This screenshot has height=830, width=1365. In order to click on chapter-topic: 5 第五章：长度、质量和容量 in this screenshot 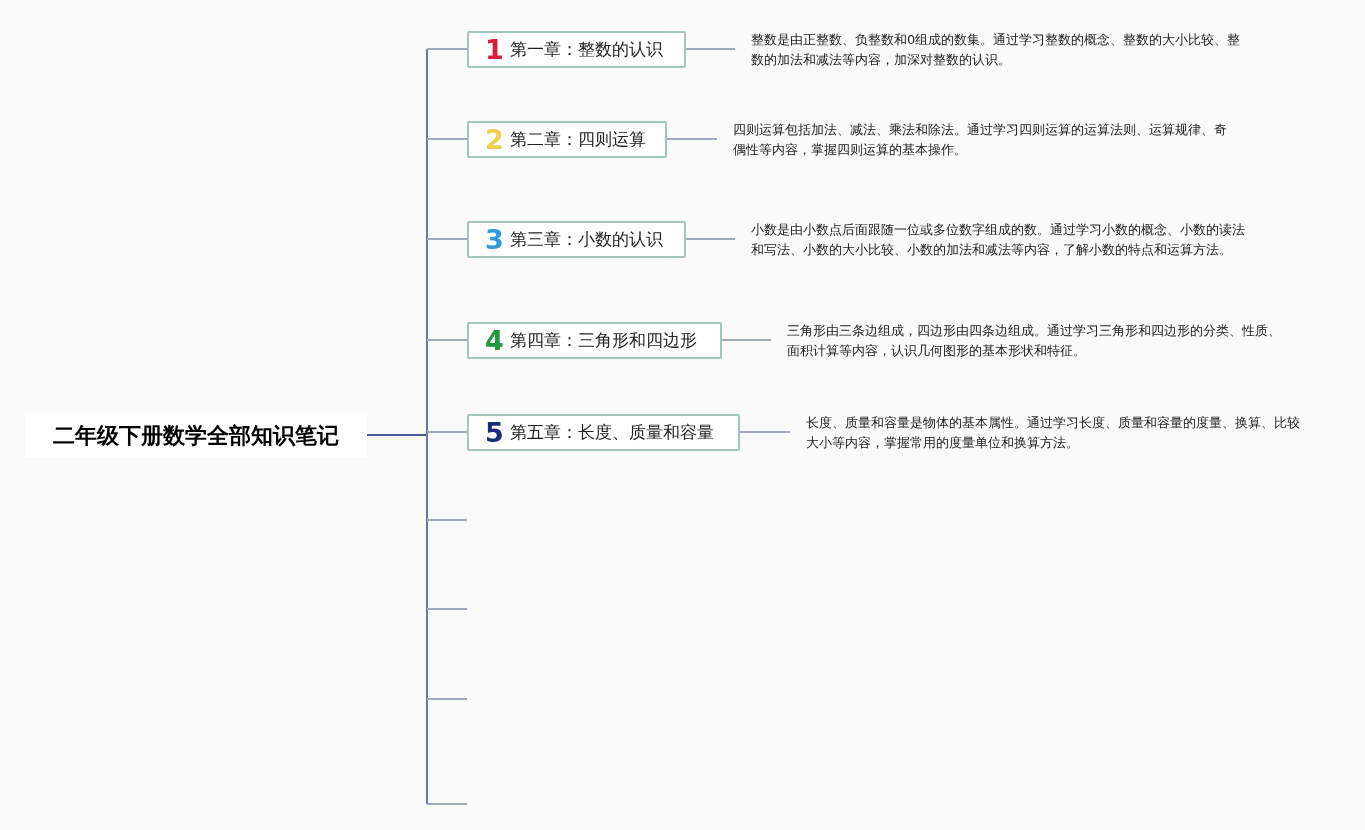, I will do `click(603, 432)`.